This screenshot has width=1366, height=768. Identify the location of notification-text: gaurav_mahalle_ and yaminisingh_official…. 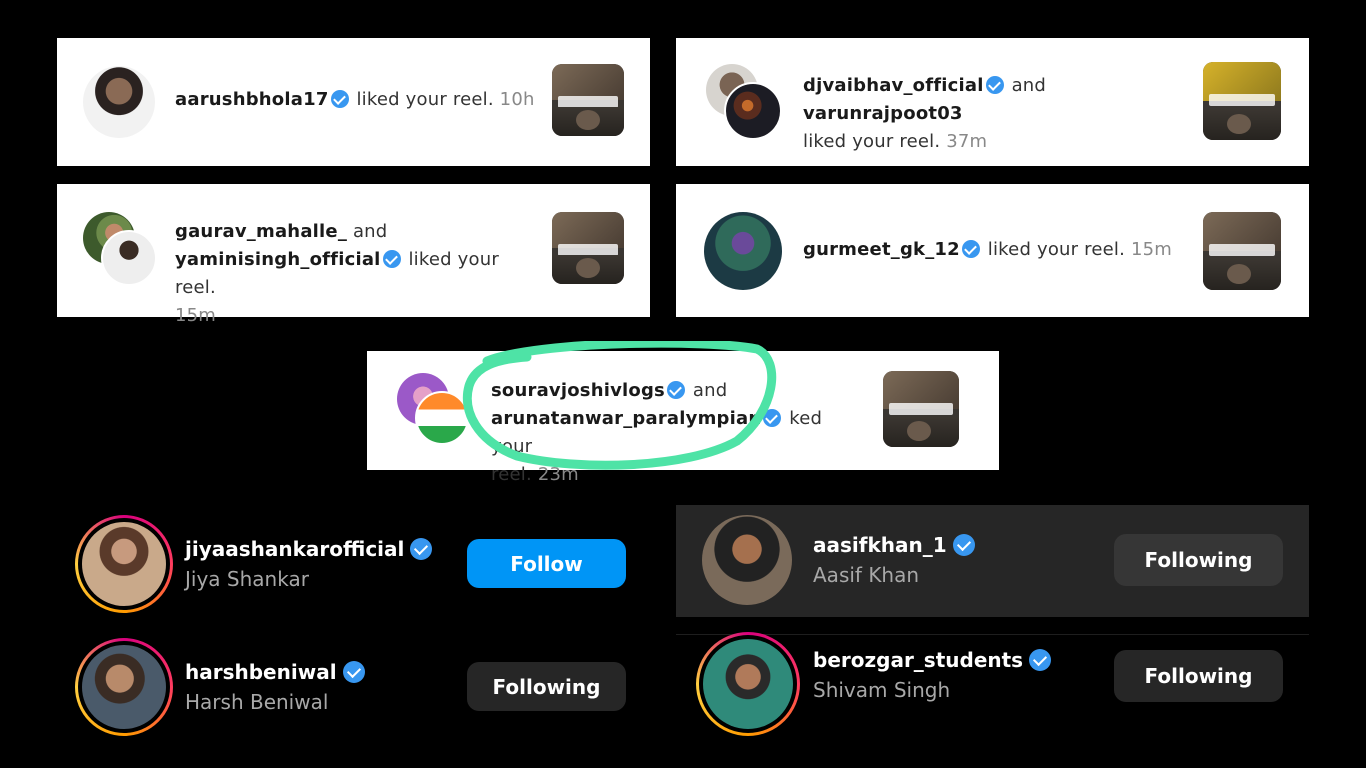
(337, 273).